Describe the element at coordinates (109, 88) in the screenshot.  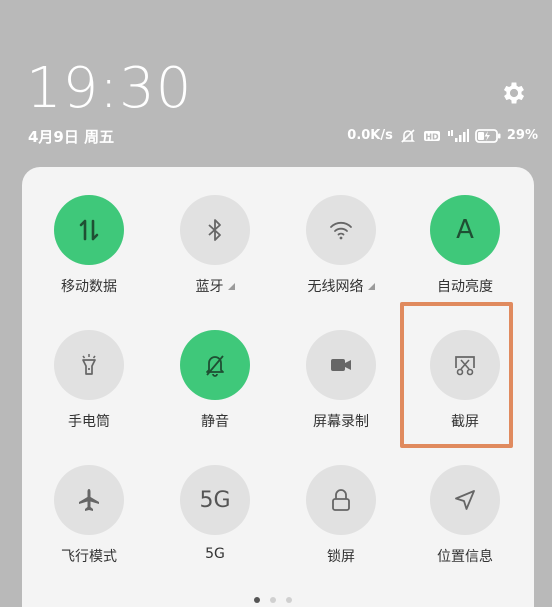
I see `clock: 19:30` at that location.